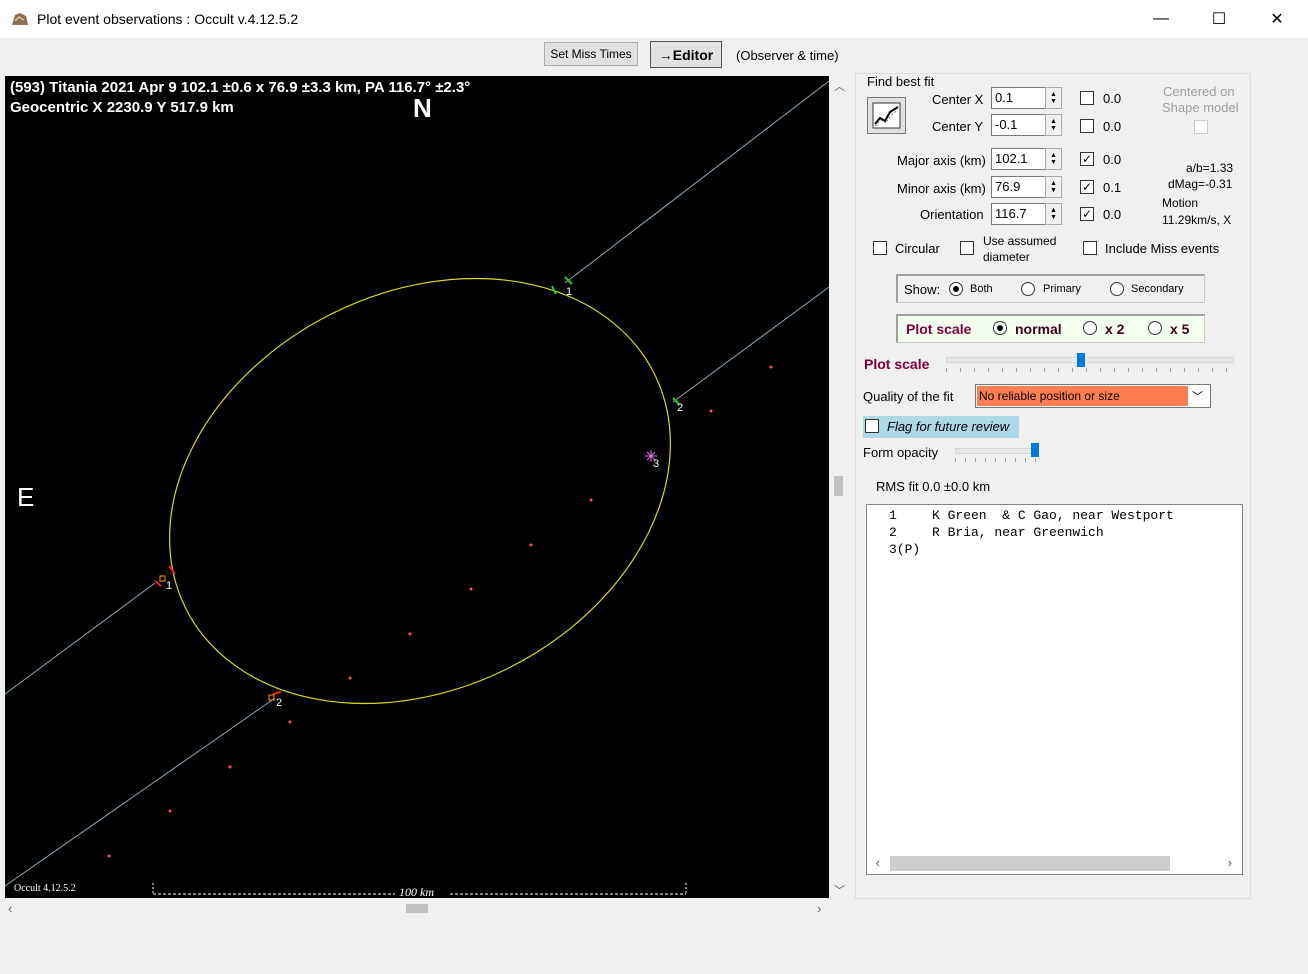 The image size is (1308, 974). I want to click on plot-scale-group-label: Plot scale, so click(939, 329).